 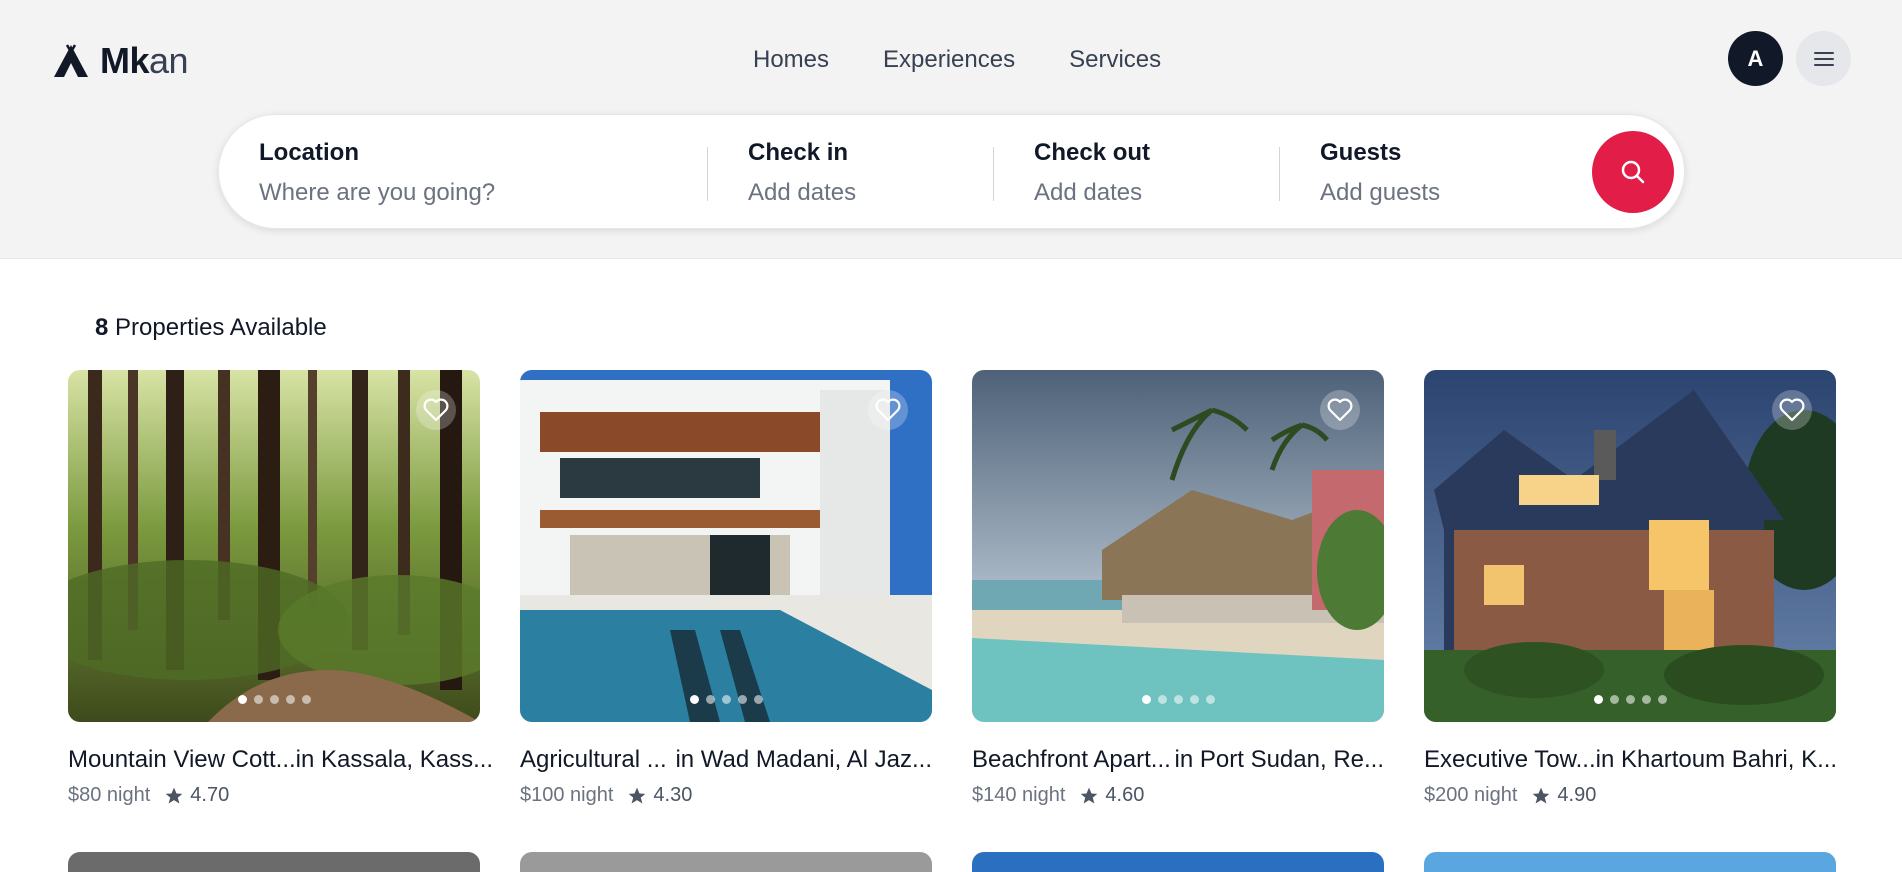 I want to click on search-button, so click(x=1633, y=172).